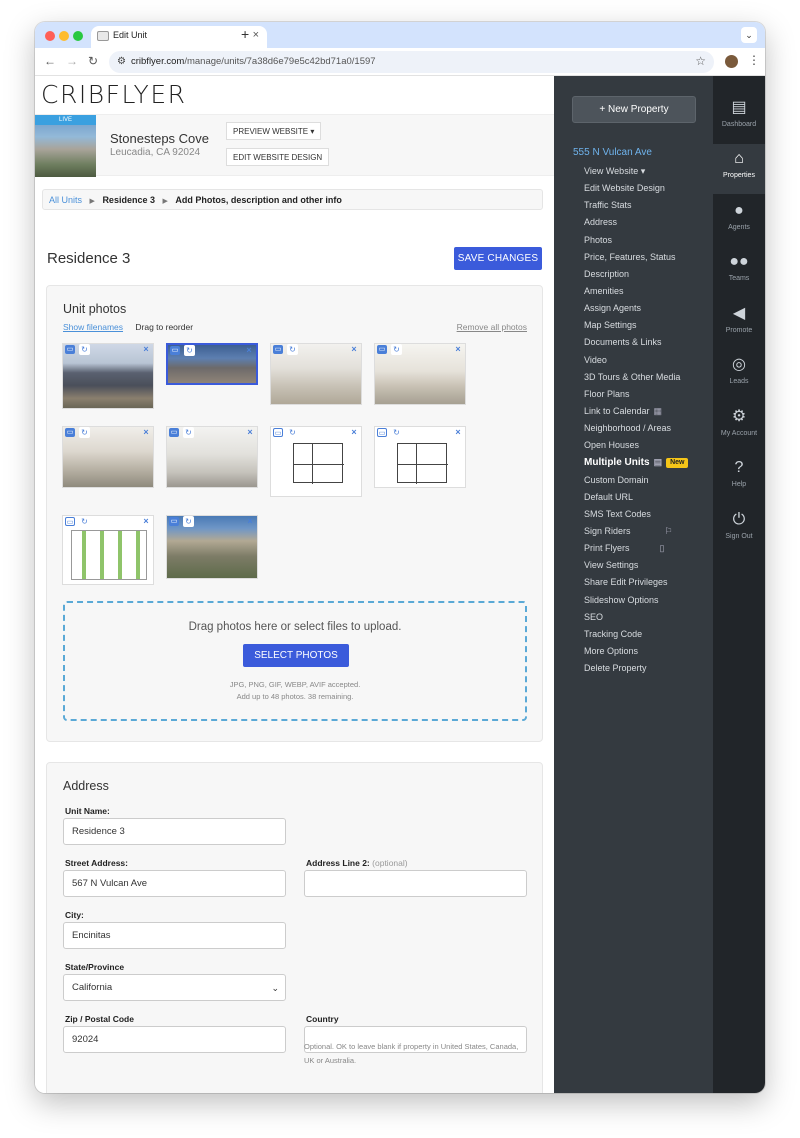 This screenshot has height=1138, width=800. Describe the element at coordinates (646, 257) in the screenshot. I see `sidebar-item-price-features-status: Price, Features, Status` at that location.